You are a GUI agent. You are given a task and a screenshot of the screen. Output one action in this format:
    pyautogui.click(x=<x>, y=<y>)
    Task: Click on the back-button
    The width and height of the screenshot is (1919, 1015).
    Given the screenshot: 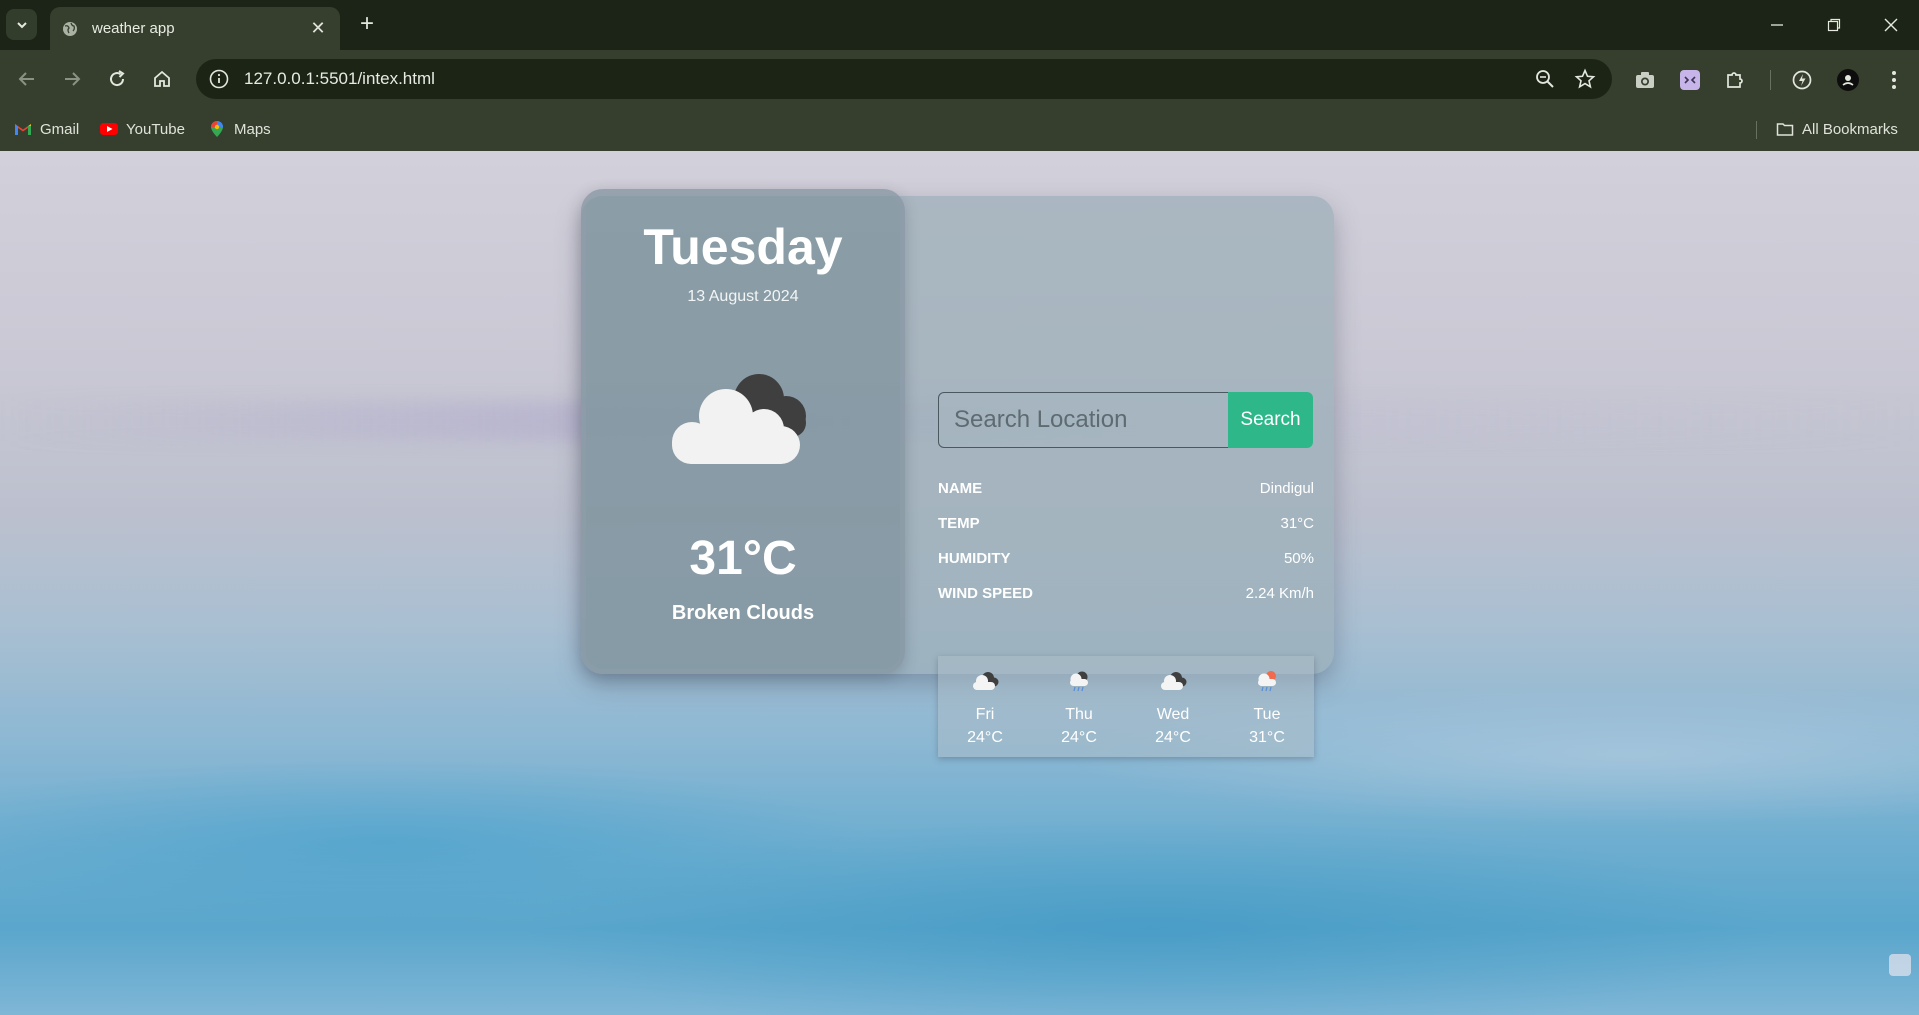 What is the action you would take?
    pyautogui.click(x=27, y=79)
    